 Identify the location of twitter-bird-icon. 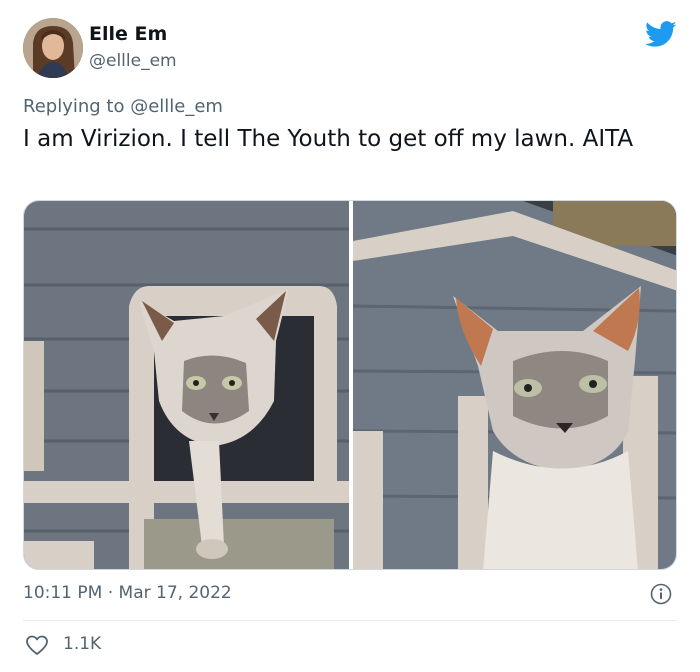
(661, 34).